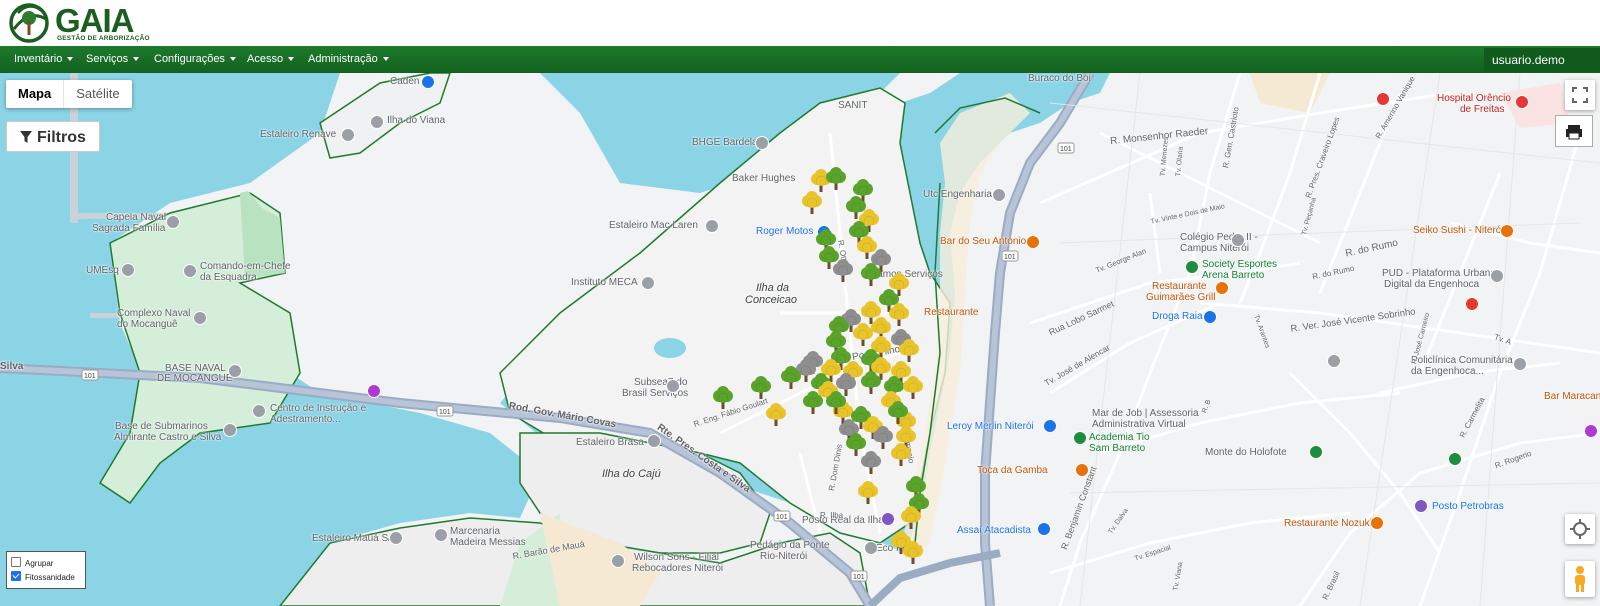 The height and width of the screenshot is (606, 1600). Describe the element at coordinates (1572, 396) in the screenshot. I see `place-label: Bar Maracan` at that location.